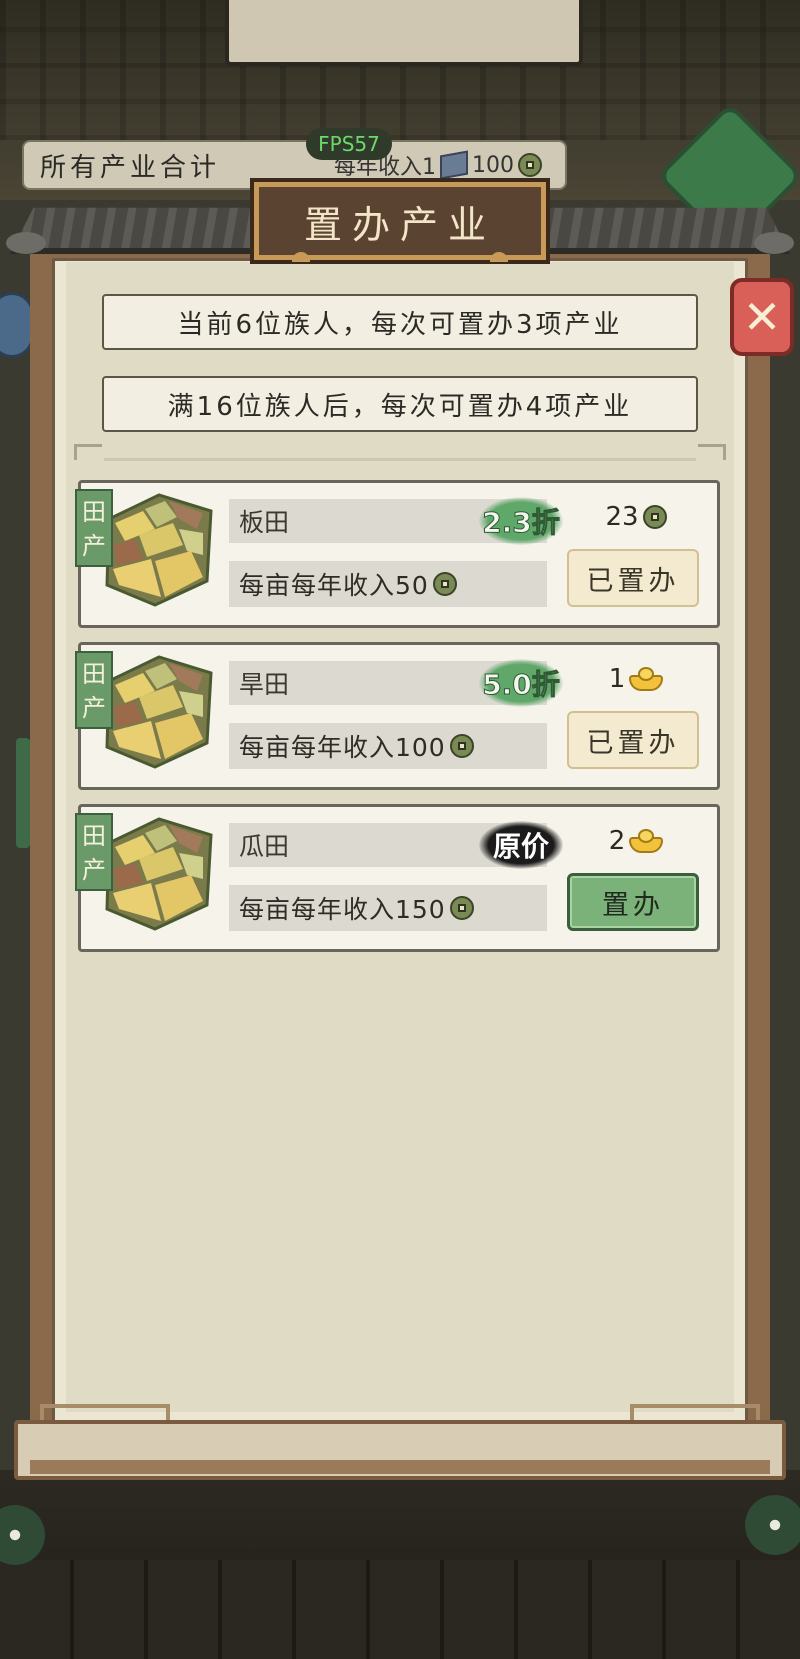 Image resolution: width=800 pixels, height=1659 pixels. Describe the element at coordinates (26, 243) in the screenshot. I see `roof-end-left` at that location.